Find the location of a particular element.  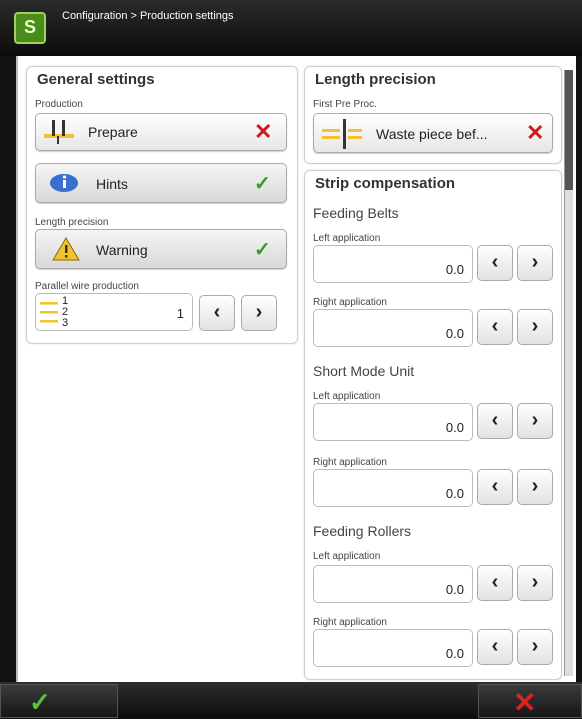

group-title-short-mode-unit: Short Mode Unit is located at coordinates (364, 371).